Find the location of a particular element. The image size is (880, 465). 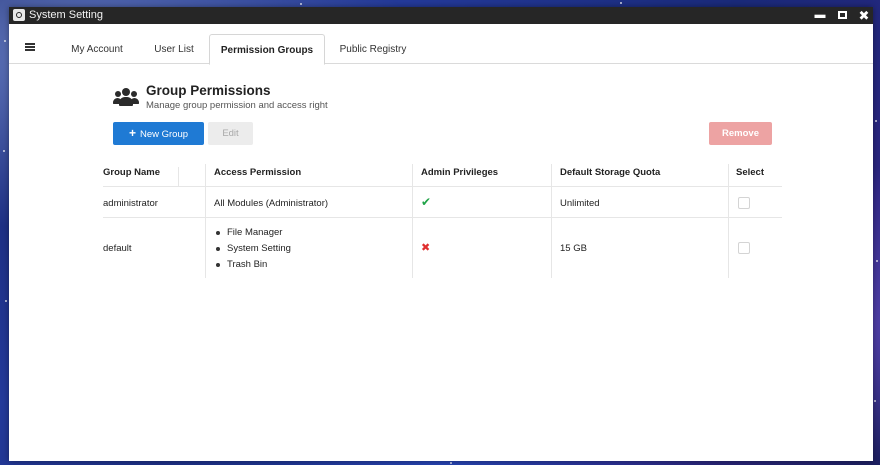

section-title: Group Permissions is located at coordinates (208, 90).